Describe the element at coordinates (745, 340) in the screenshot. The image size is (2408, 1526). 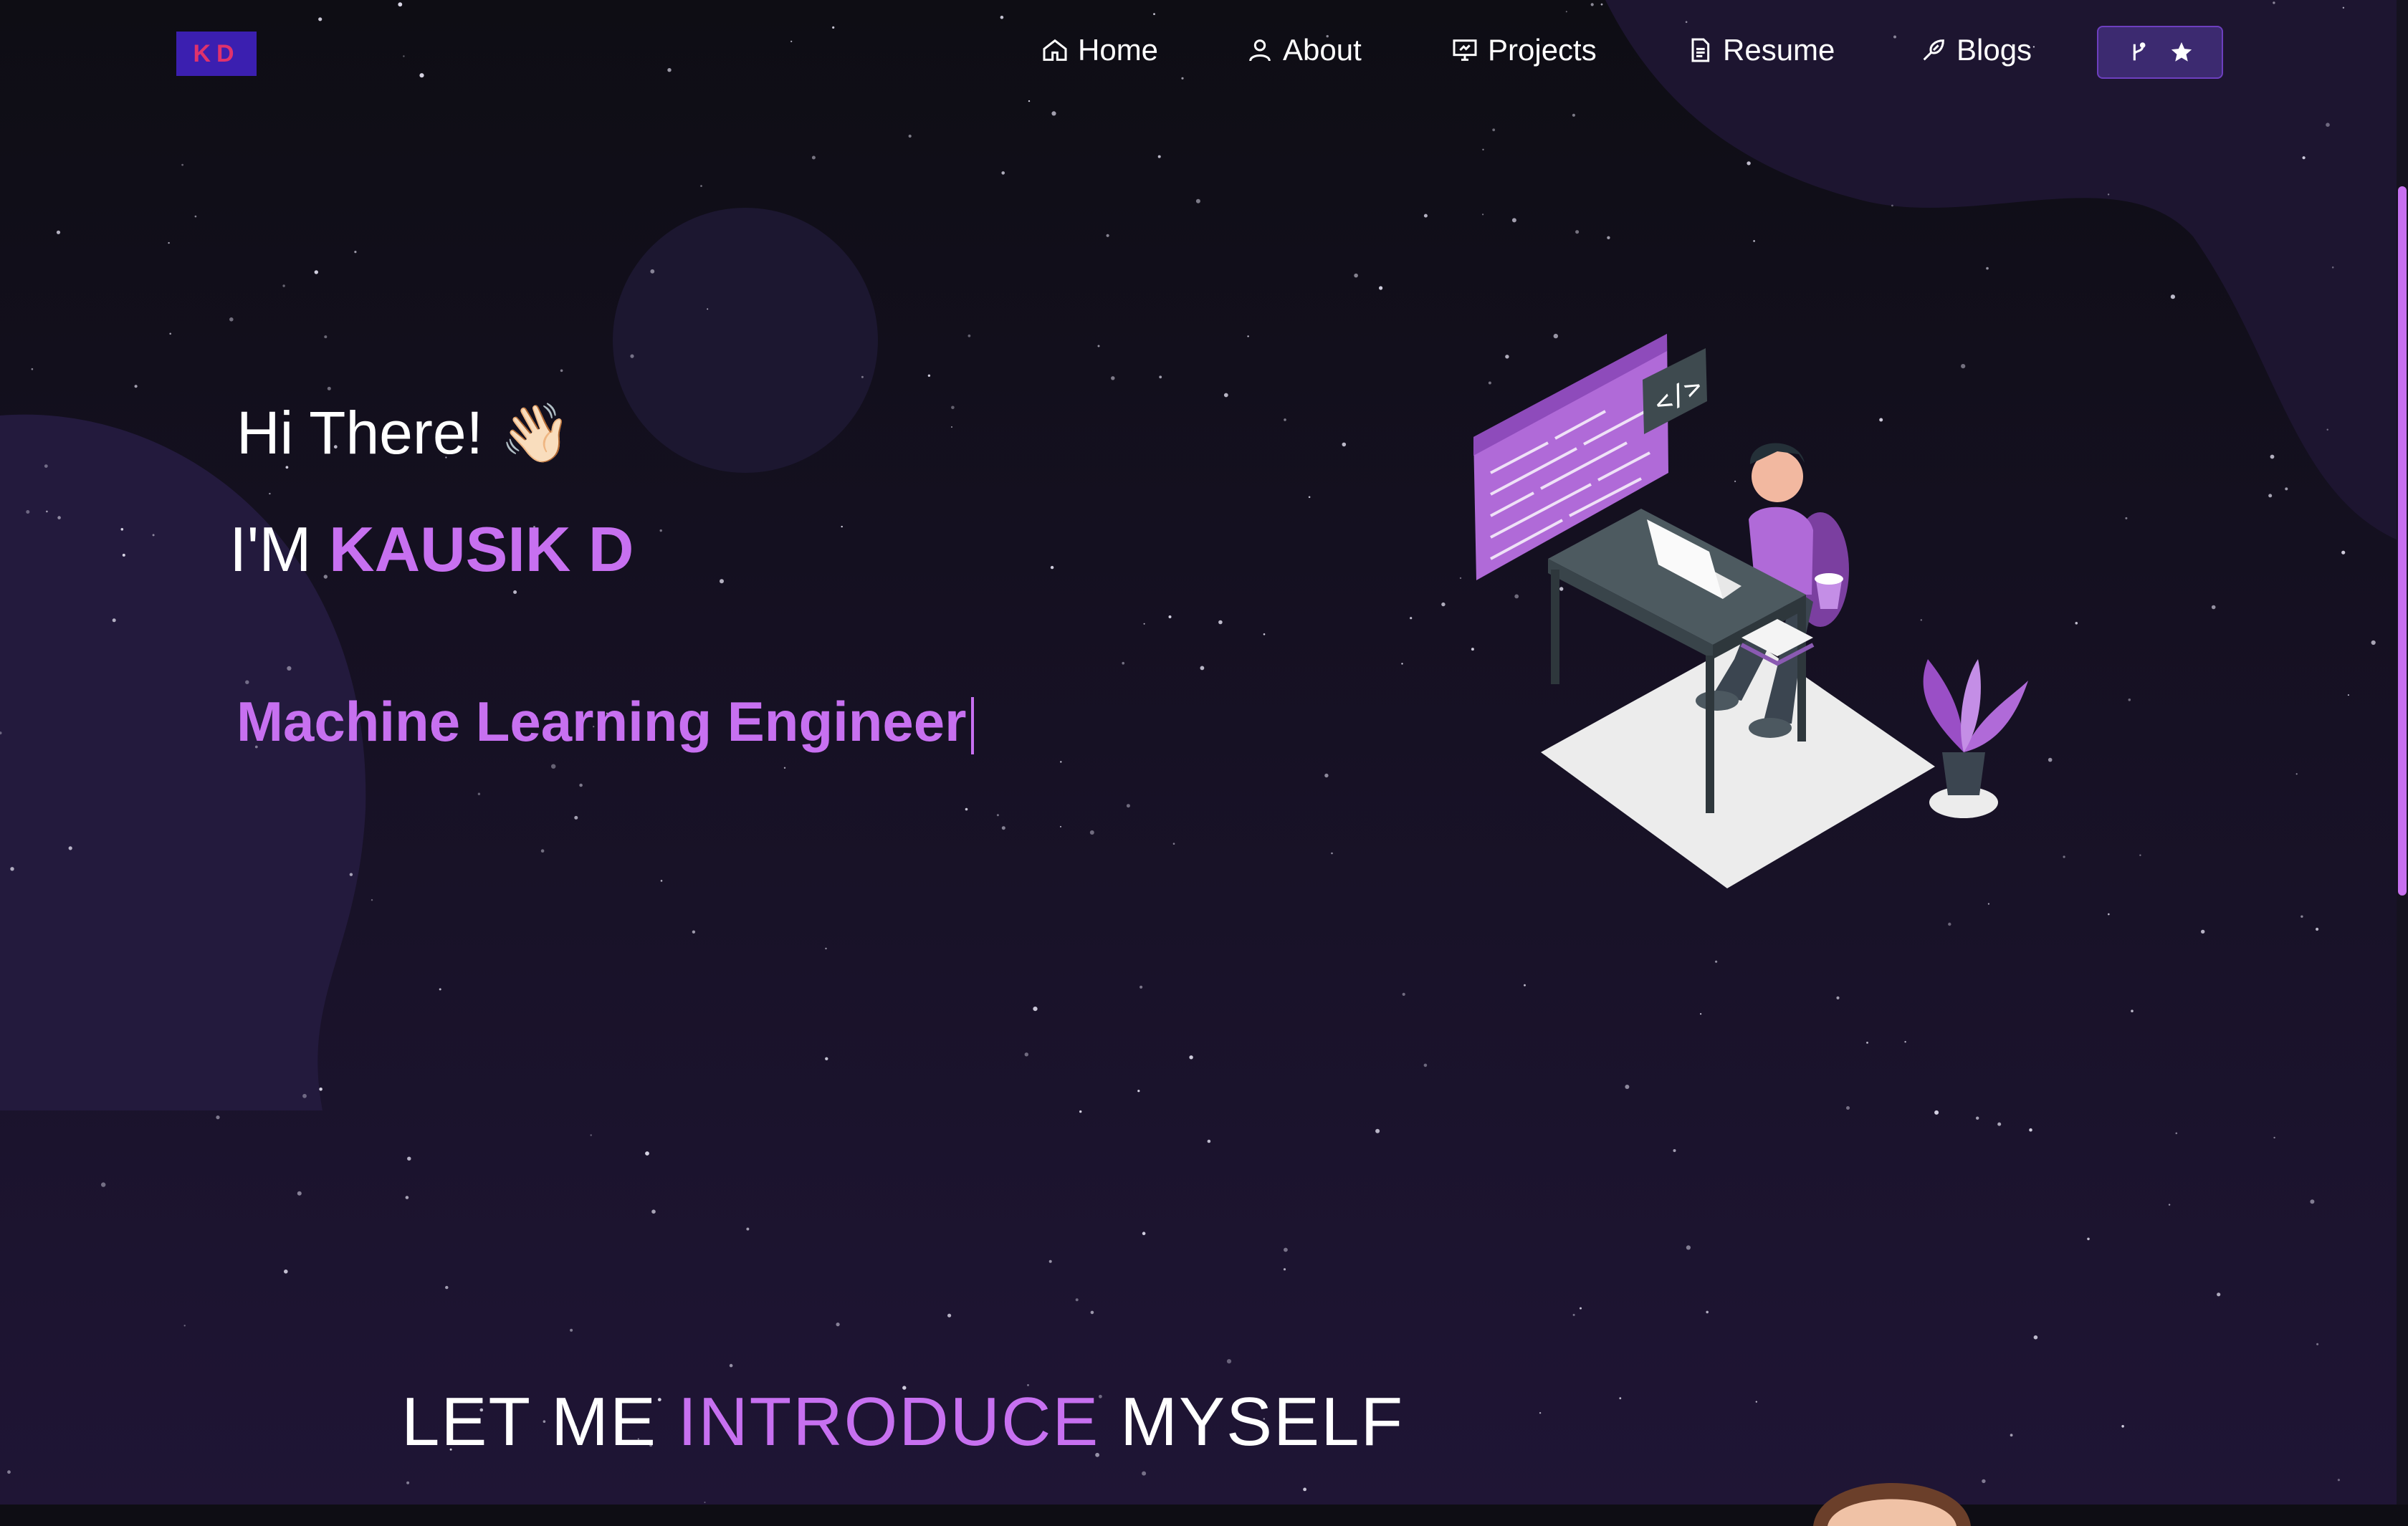
I see `small-blob` at that location.